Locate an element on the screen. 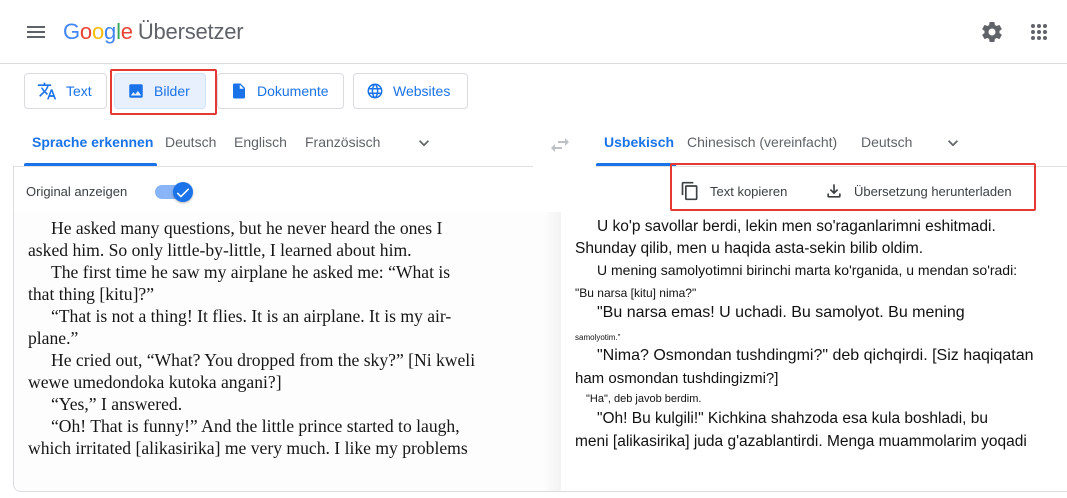 The image size is (1067, 498). swap-languages-icon is located at coordinates (560, 145).